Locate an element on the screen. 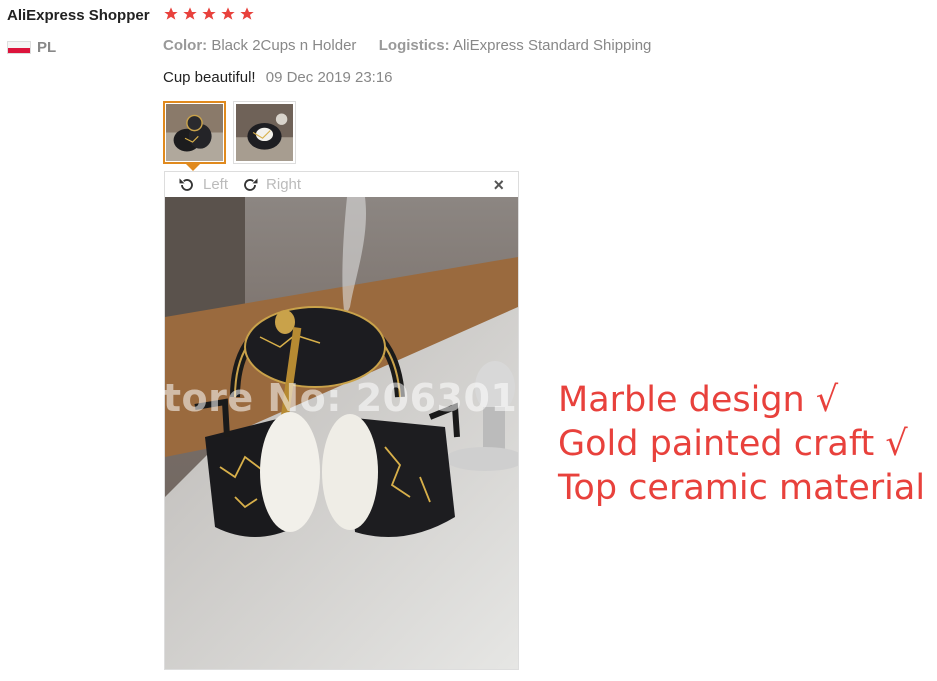  store-watermark: Store No: 2063018 is located at coordinates (340, 398).